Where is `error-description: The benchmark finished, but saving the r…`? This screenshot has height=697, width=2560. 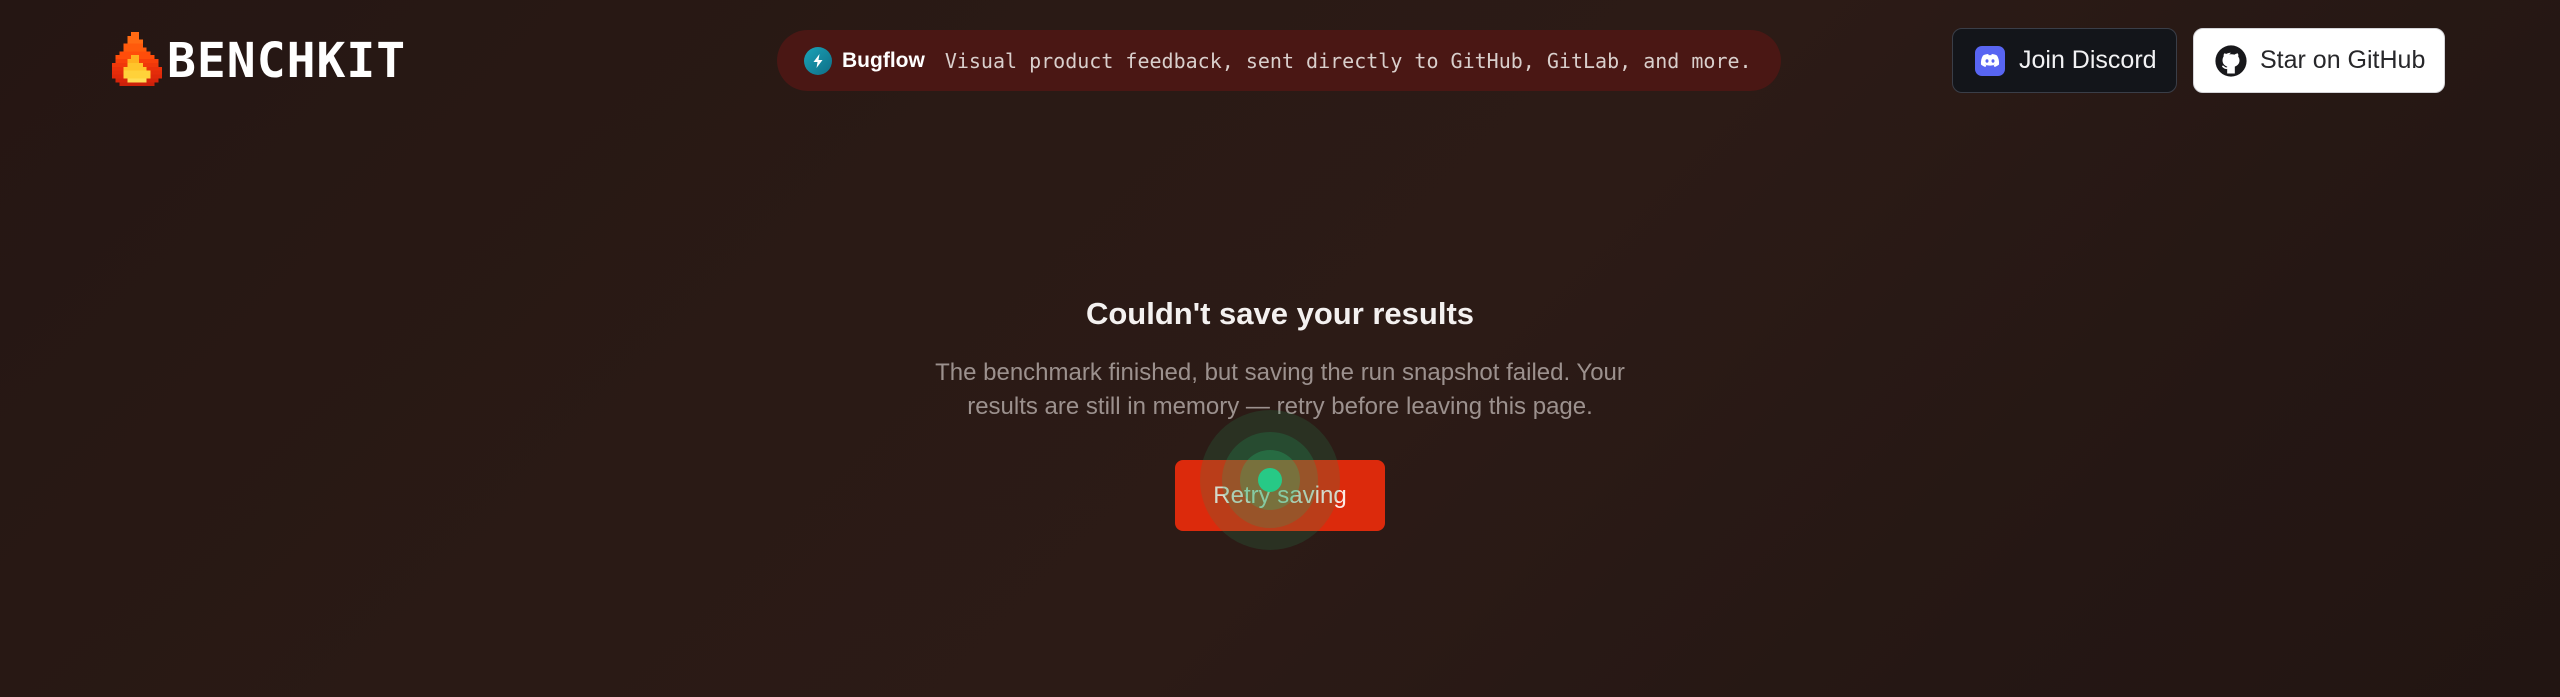 error-description: The benchmark finished, but saving the r… is located at coordinates (1280, 389).